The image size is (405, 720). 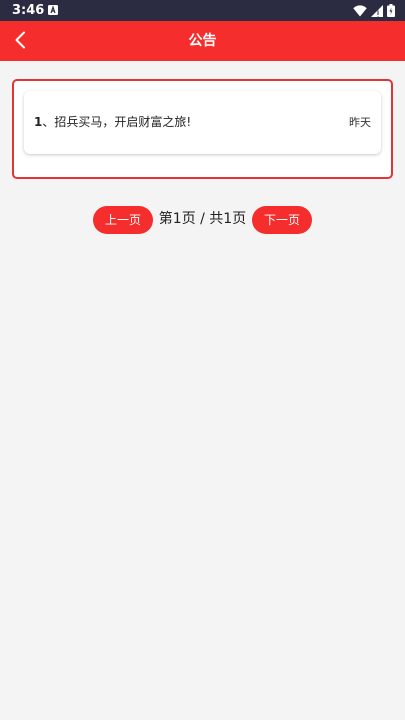 What do you see at coordinates (123, 220) in the screenshot?
I see `prev-page-button: 上一页` at bounding box center [123, 220].